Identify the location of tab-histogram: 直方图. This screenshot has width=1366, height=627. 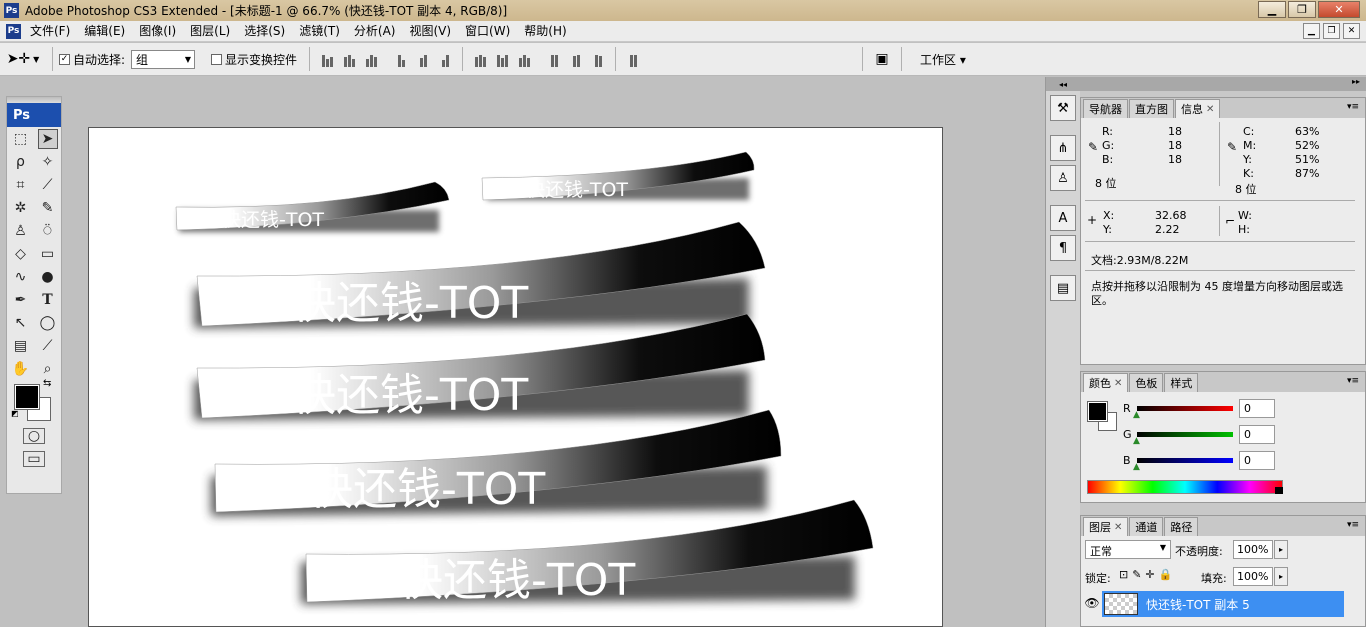
(1151, 108).